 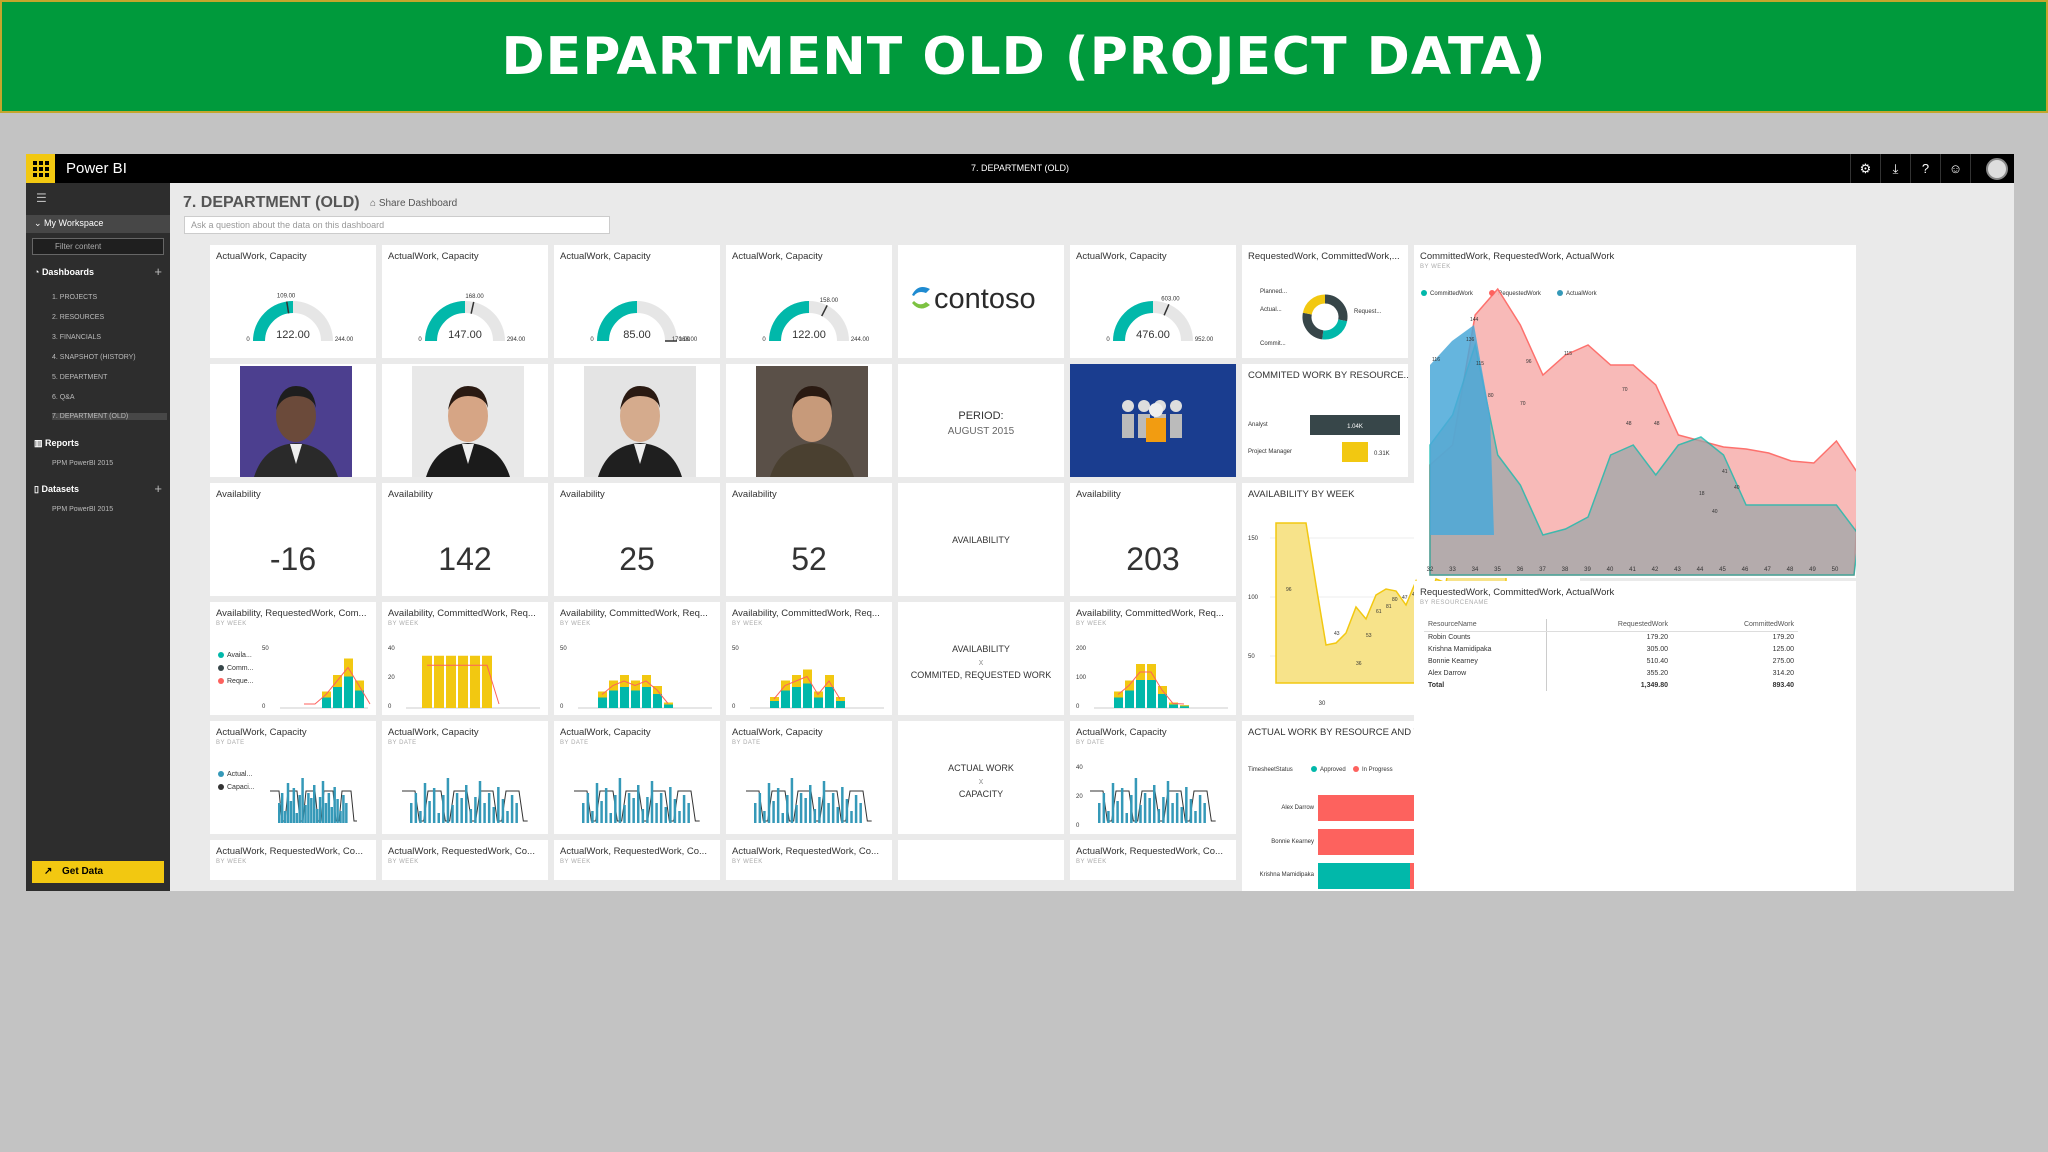 I want to click on sidebar-dataset-item: PPM PowerBI 2015, so click(x=109, y=509).